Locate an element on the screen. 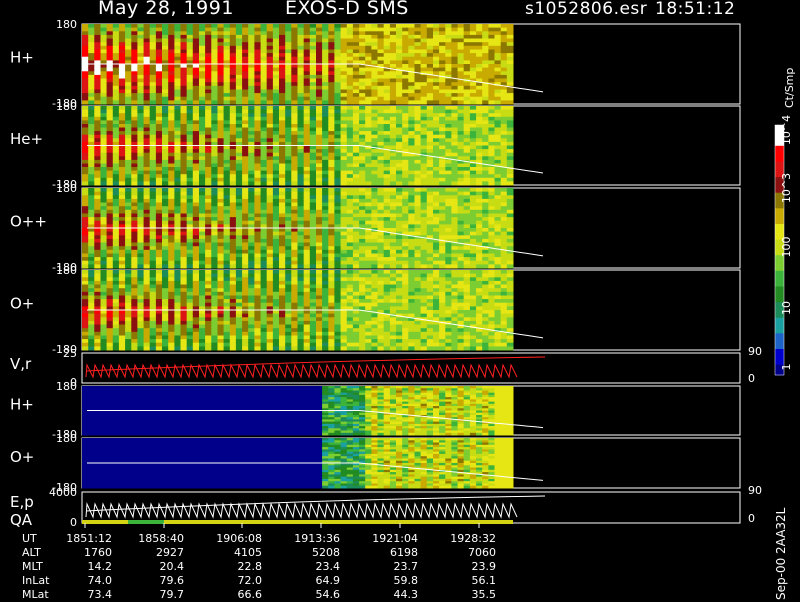 The image size is (800, 602). ephem-cell: 73.4 is located at coordinates (86, 594).